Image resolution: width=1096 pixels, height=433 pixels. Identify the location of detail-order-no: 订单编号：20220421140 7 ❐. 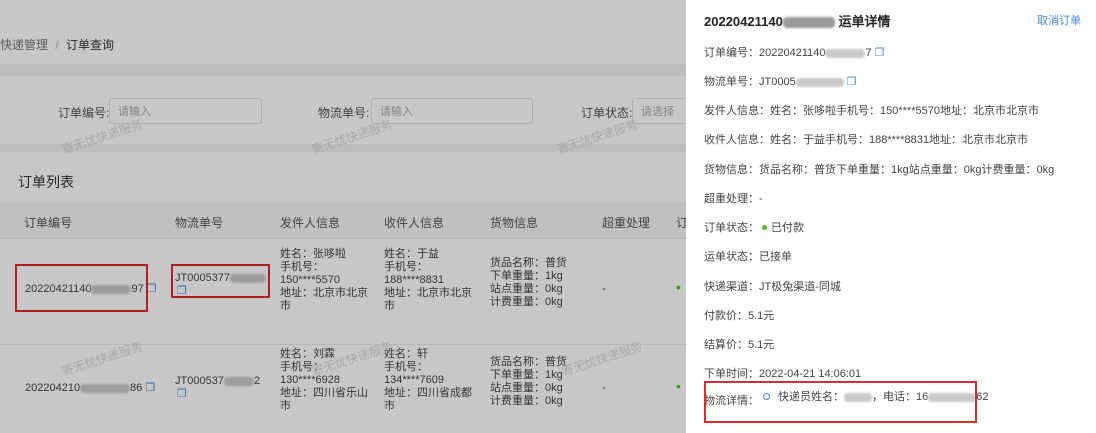
(794, 52).